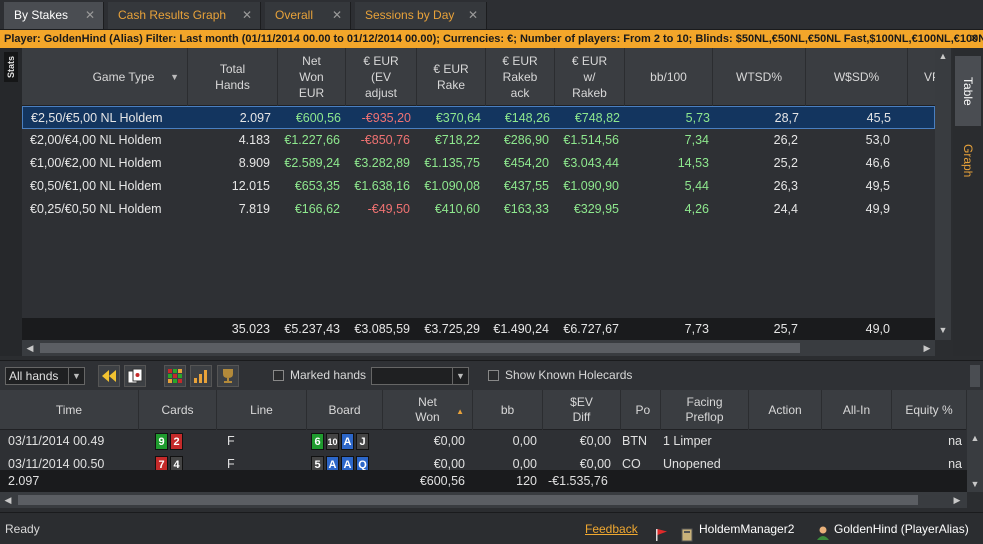 This screenshot has width=983, height=544. What do you see at coordinates (345, 410) in the screenshot?
I see `col-board: Board` at bounding box center [345, 410].